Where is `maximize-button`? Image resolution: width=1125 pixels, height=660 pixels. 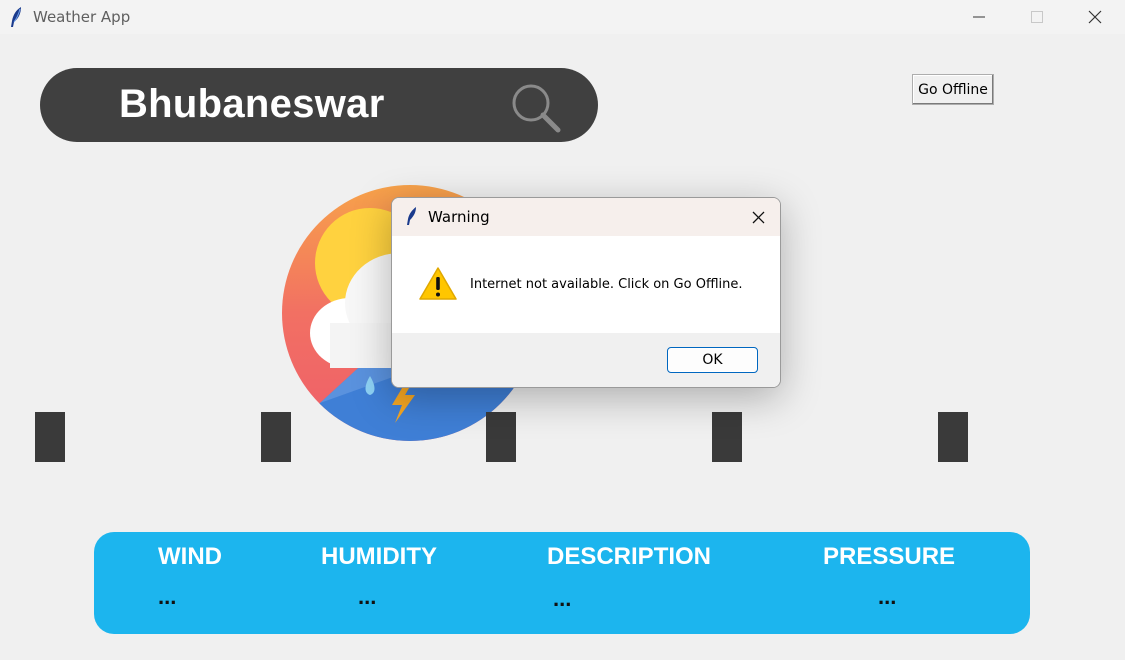
maximize-button is located at coordinates (1037, 17).